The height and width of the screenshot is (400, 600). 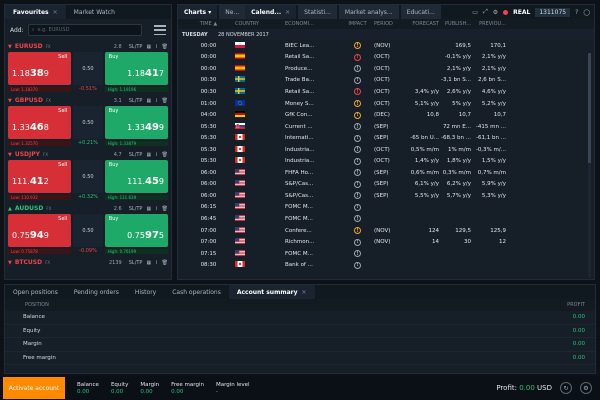 I want to click on calendar-scrollbar, so click(x=589, y=165).